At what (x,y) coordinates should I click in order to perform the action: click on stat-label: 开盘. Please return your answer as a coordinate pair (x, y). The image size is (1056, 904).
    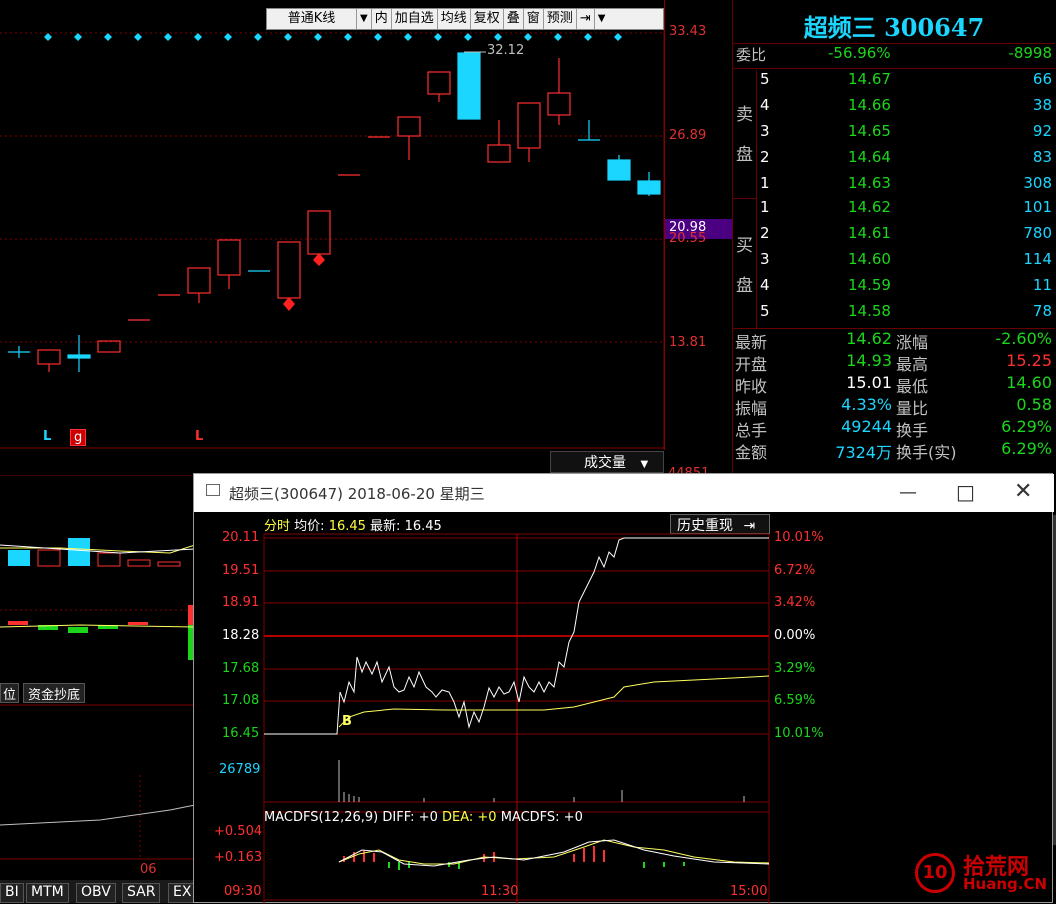
    Looking at the image, I should click on (751, 364).